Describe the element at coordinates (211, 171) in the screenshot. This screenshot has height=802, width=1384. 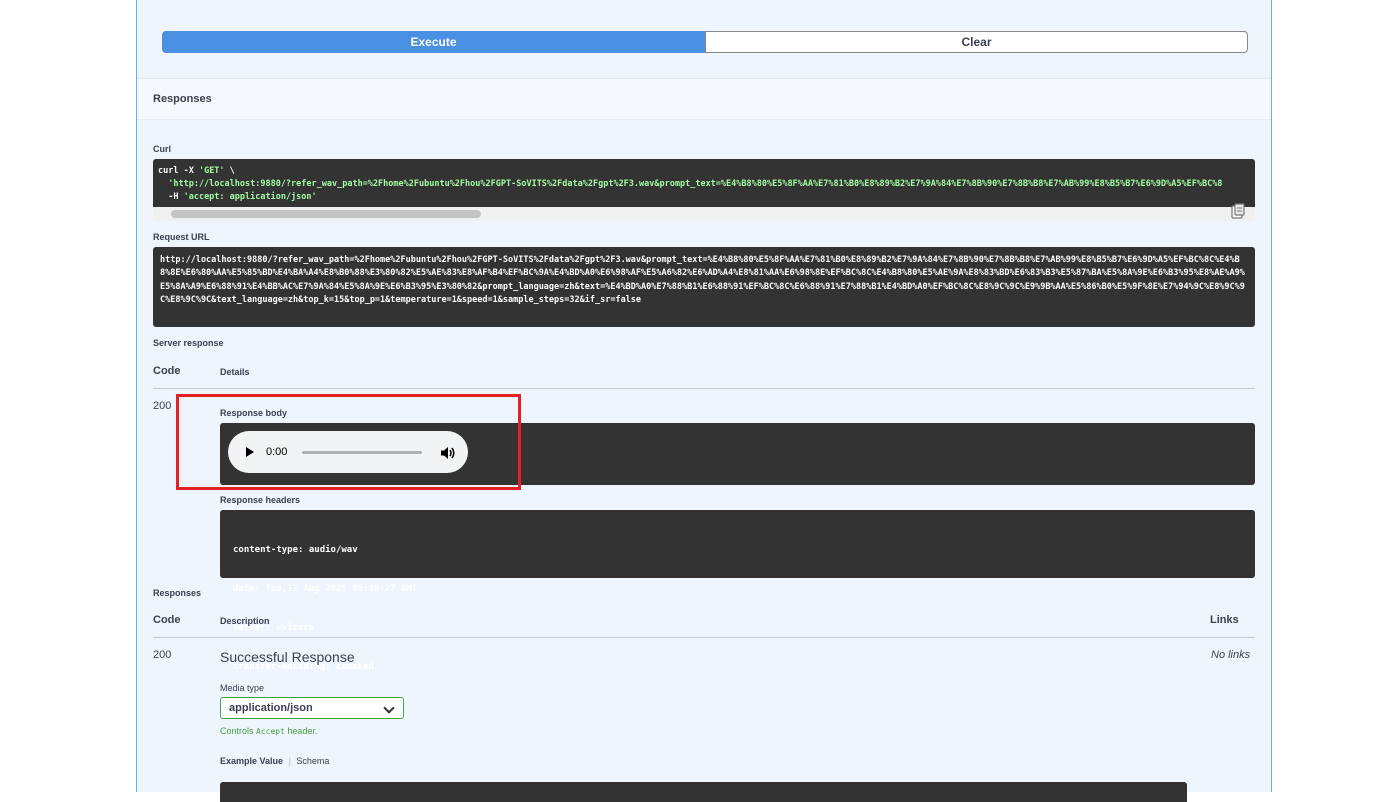
I see `curl-method: 'GET'` at that location.